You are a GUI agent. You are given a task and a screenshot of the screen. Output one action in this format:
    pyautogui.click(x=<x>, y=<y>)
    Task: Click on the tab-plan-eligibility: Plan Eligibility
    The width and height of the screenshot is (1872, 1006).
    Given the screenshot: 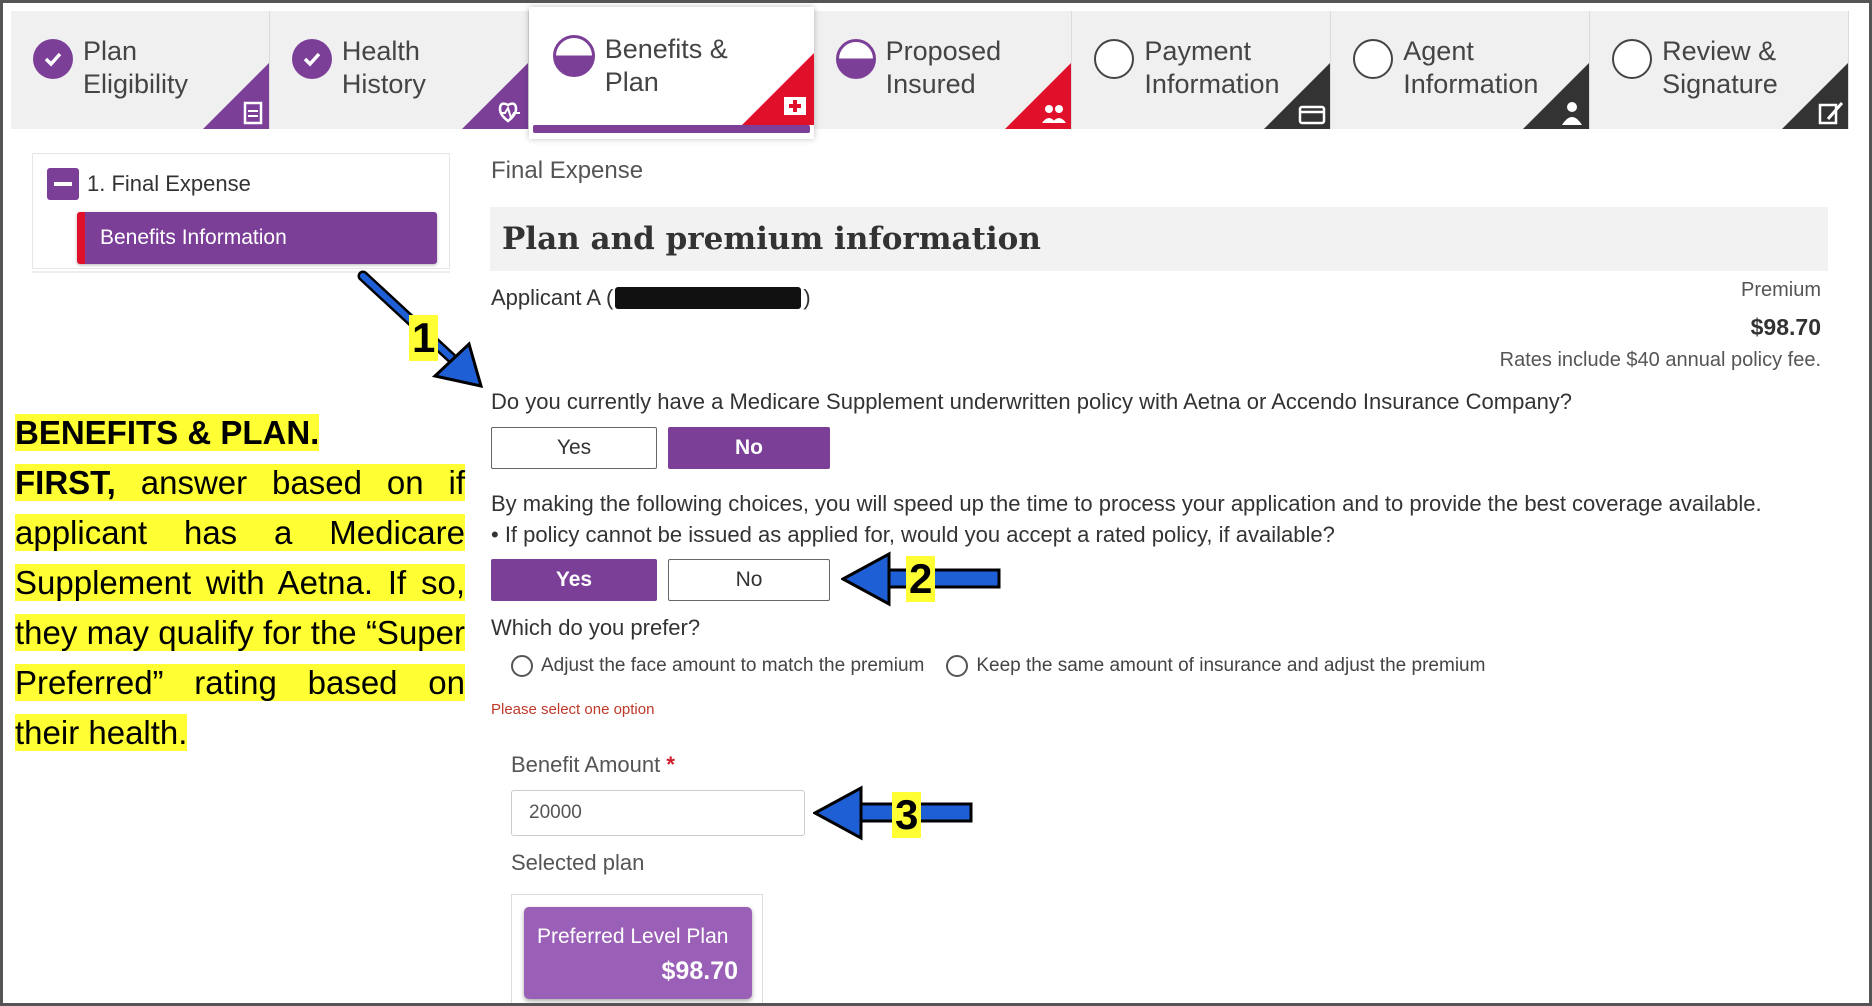 What is the action you would take?
    pyautogui.click(x=140, y=70)
    